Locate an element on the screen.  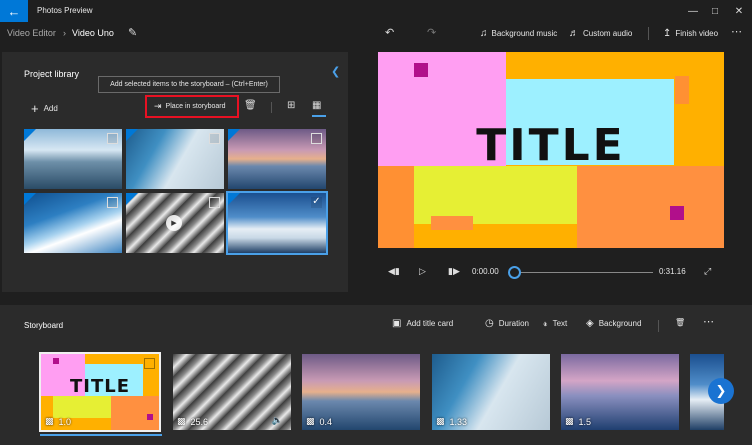
storyboard-insert-icon: ⇥ is located at coordinates (158, 106).